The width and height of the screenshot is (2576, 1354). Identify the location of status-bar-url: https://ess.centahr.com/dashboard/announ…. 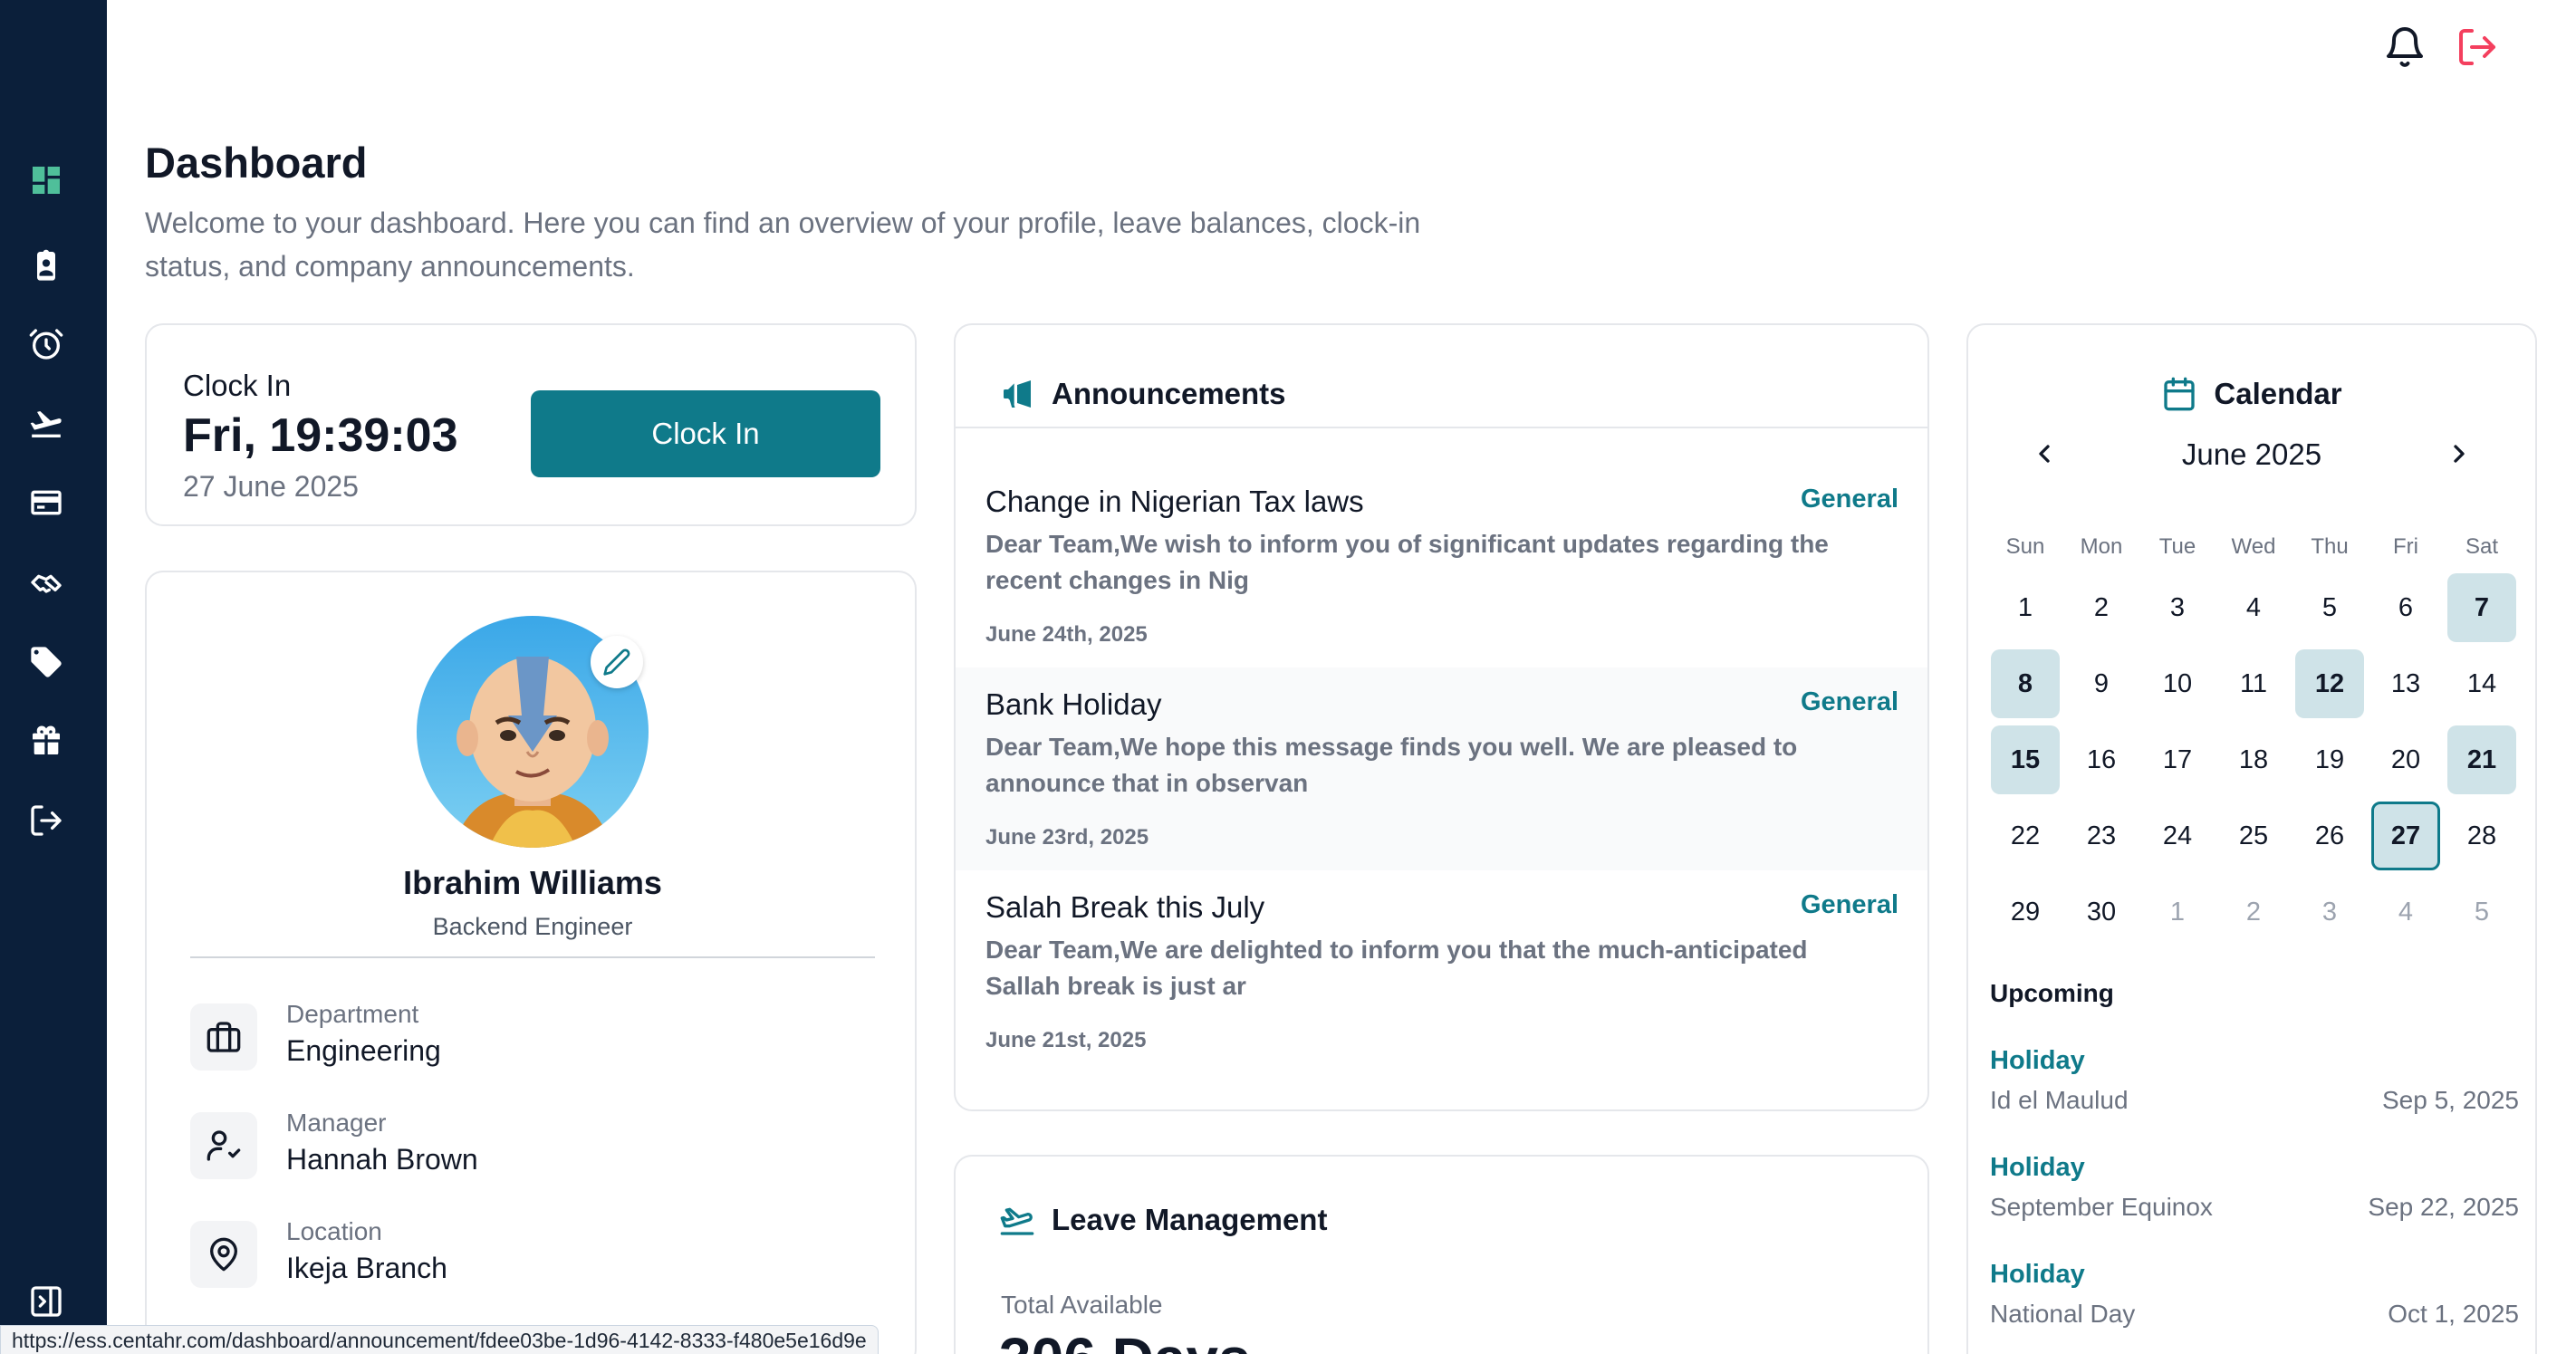
(439, 1339).